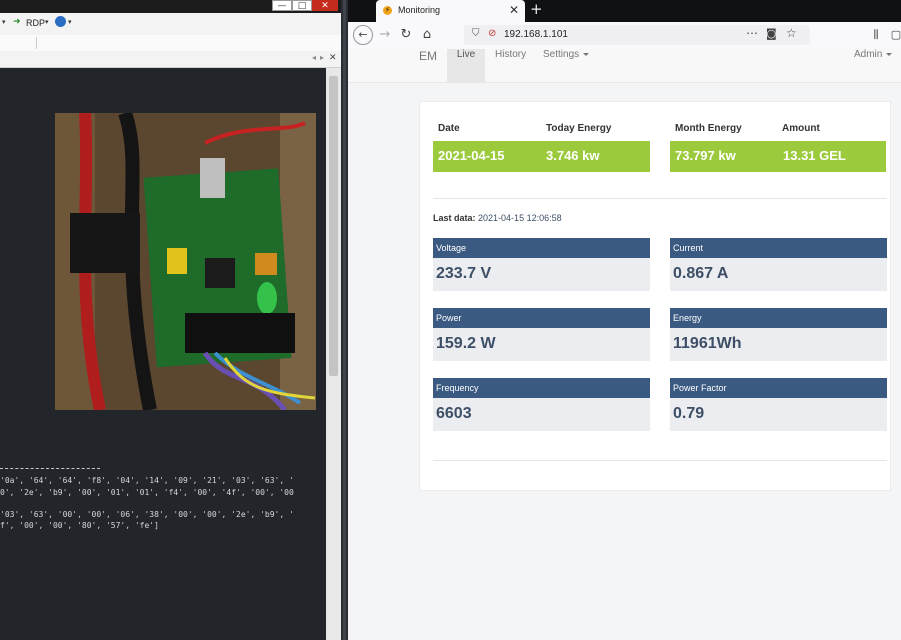 This screenshot has height=640, width=901. What do you see at coordinates (302, 5) in the screenshot?
I see `maximize-button: □` at bounding box center [302, 5].